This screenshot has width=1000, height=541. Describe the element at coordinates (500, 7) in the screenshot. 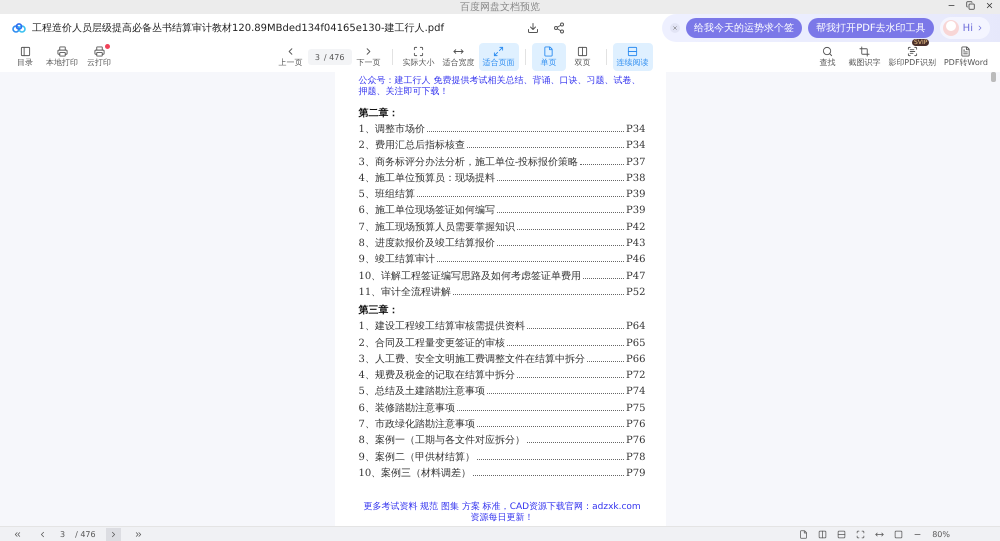

I see `window-title: 百度网盘文档预览` at that location.